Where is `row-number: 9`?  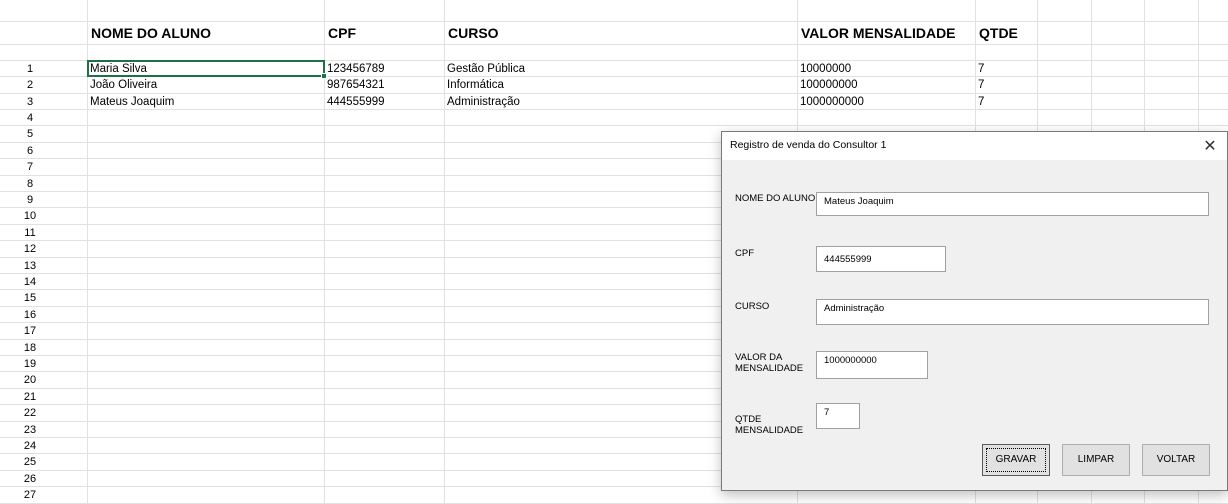 row-number: 9 is located at coordinates (30, 200).